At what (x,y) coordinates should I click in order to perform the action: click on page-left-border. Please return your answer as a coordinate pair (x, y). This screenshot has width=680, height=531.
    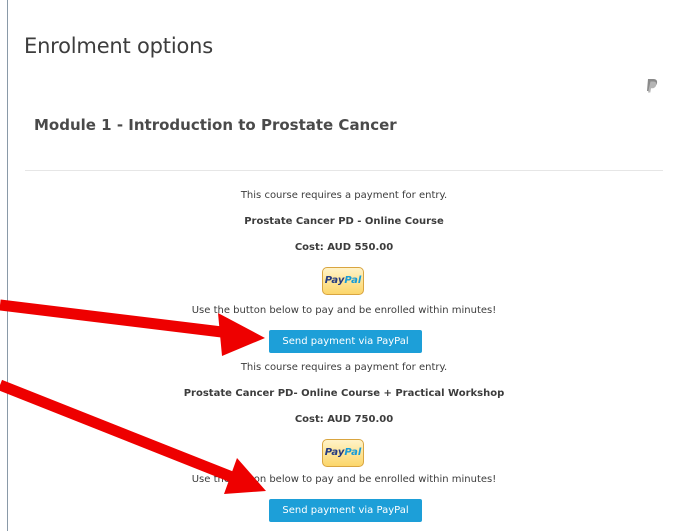
    Looking at the image, I should click on (7, 265).